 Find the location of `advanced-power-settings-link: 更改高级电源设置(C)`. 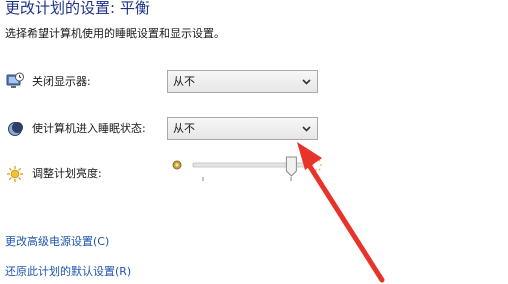

advanced-power-settings-link: 更改高级电源设置(C) is located at coordinates (57, 242).